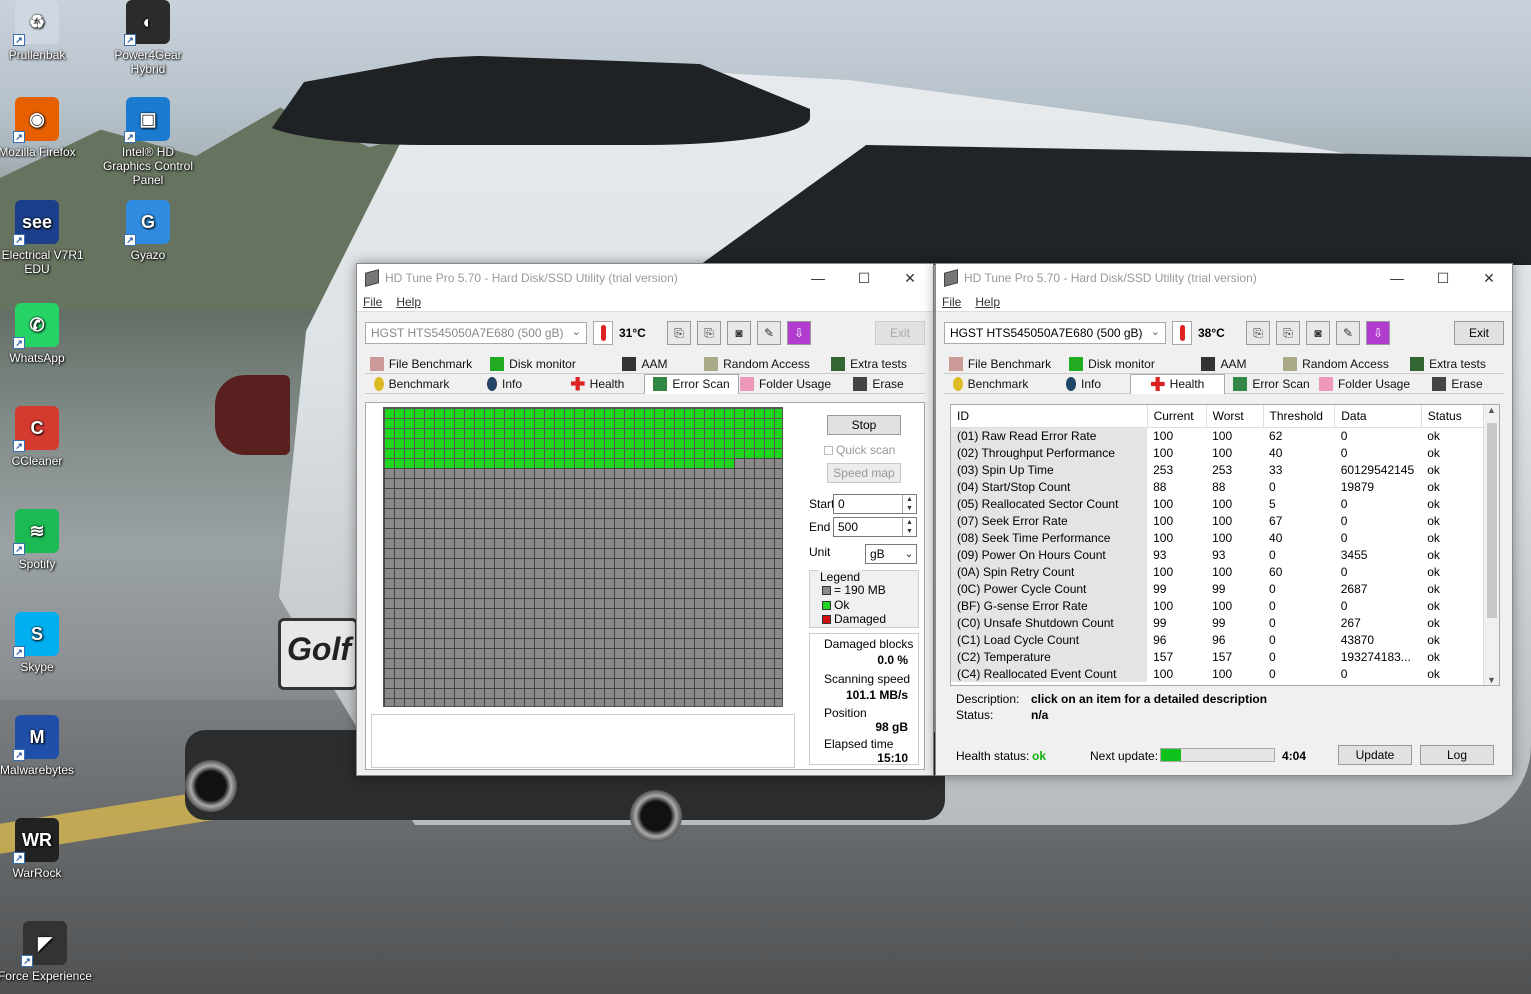 Image resolution: width=1531 pixels, height=994 pixels. Describe the element at coordinates (875, 504) in the screenshot. I see `start-spinner: 0 ▲ ▼` at that location.